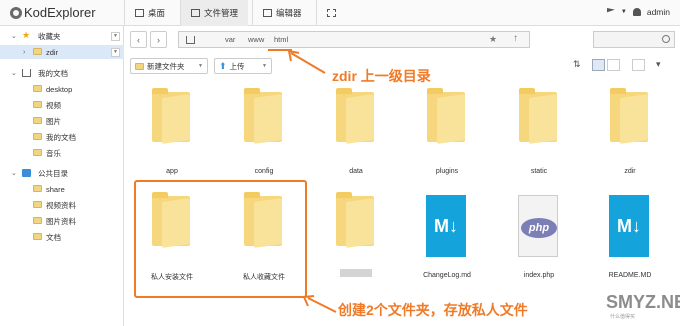 The height and width of the screenshot is (326, 680). I want to click on sidebar-label: 收藏夹, so click(49, 36).